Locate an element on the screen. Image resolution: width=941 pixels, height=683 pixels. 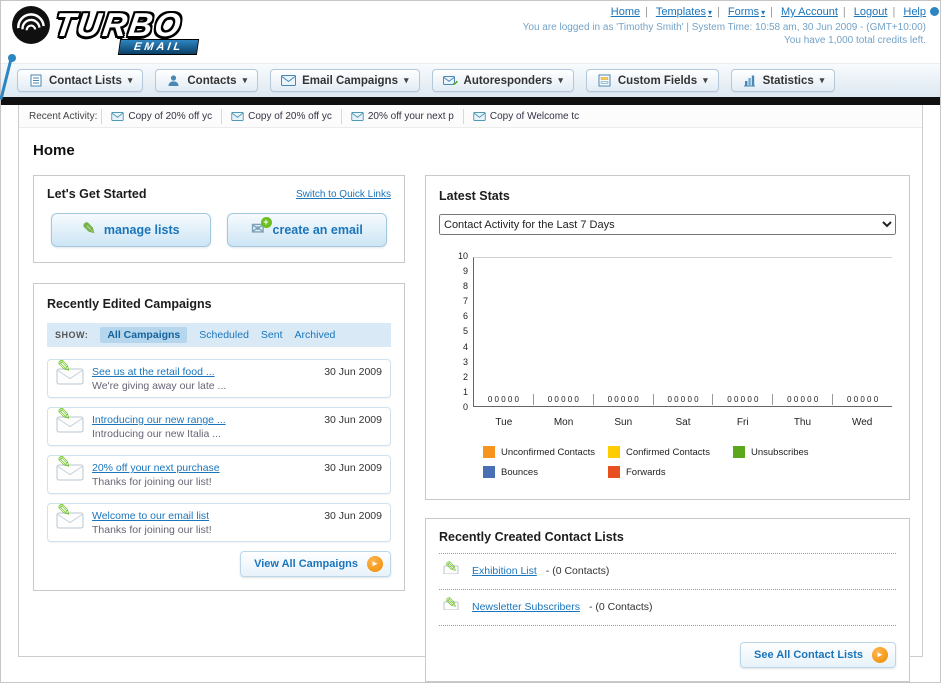
top-nav-templates: Templates ▾ is located at coordinates (684, 12).